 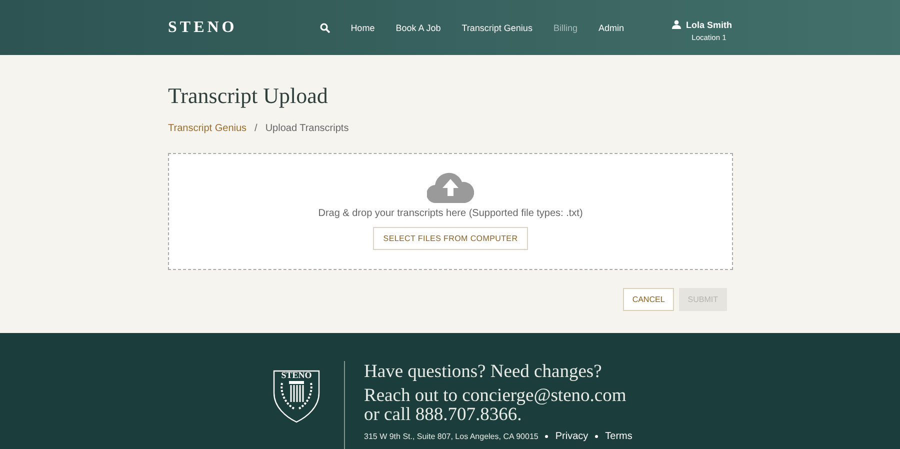 What do you see at coordinates (207, 128) in the screenshot?
I see `breadcrumb-link: Transcript Genius` at bounding box center [207, 128].